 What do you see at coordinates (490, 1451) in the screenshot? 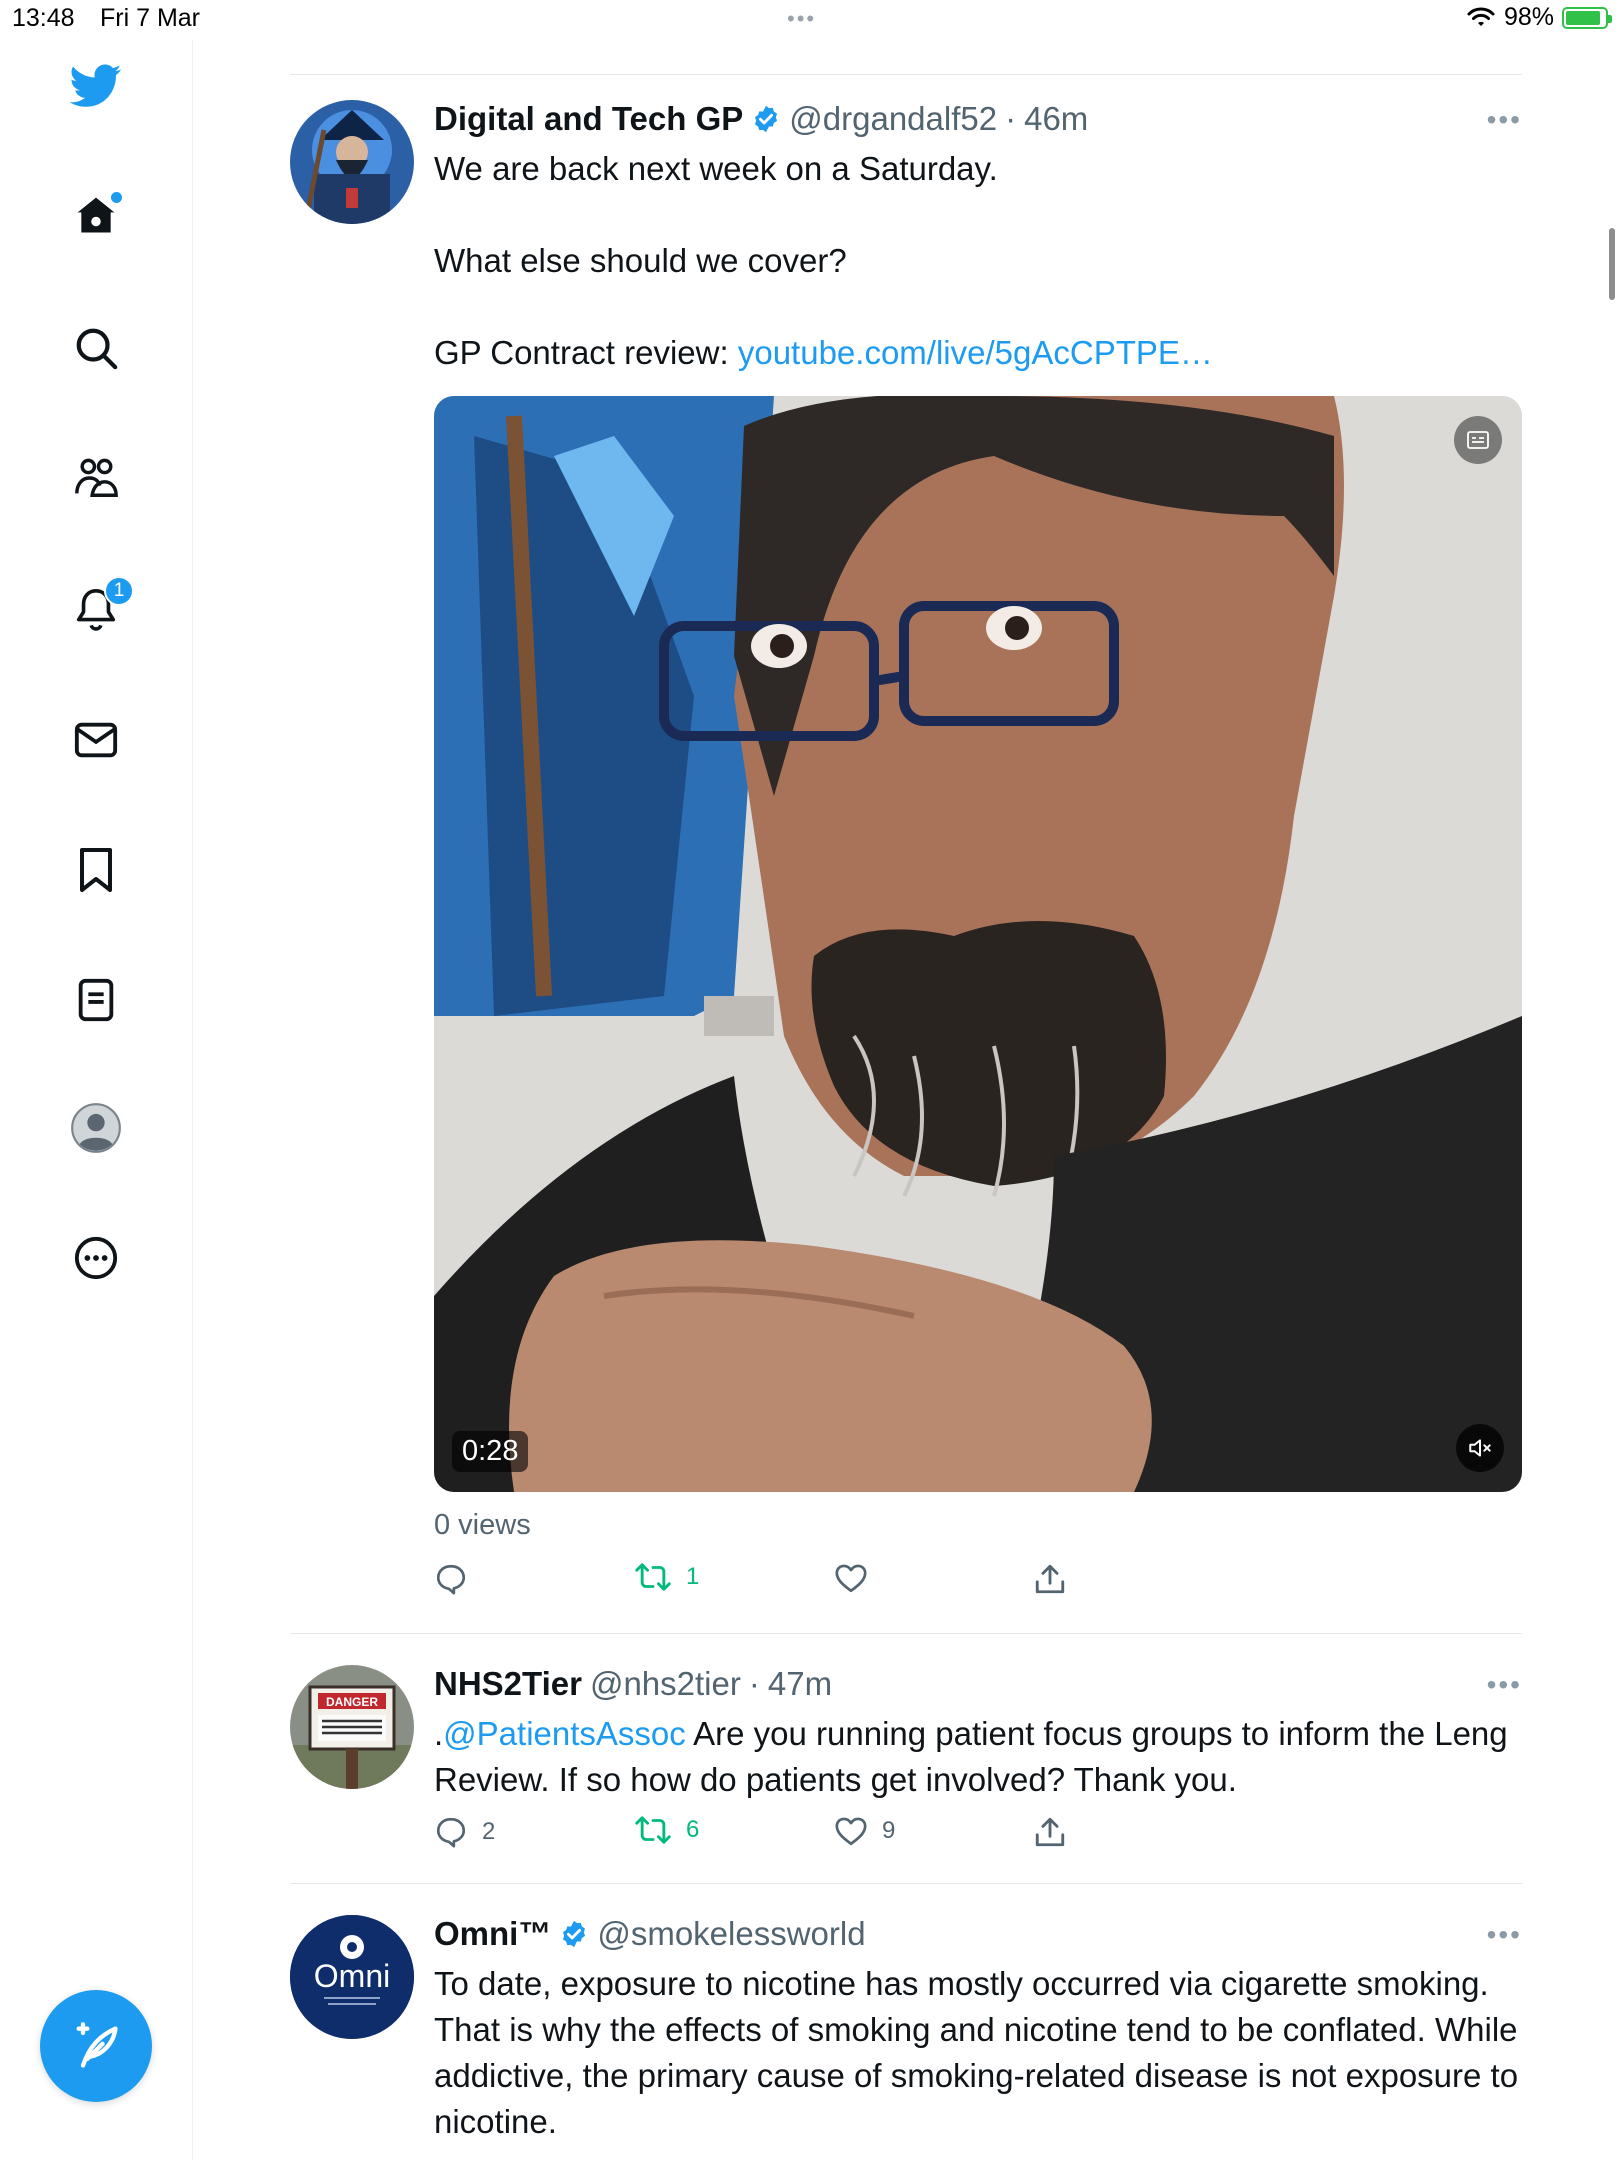
I see `video-duration: 0:28` at bounding box center [490, 1451].